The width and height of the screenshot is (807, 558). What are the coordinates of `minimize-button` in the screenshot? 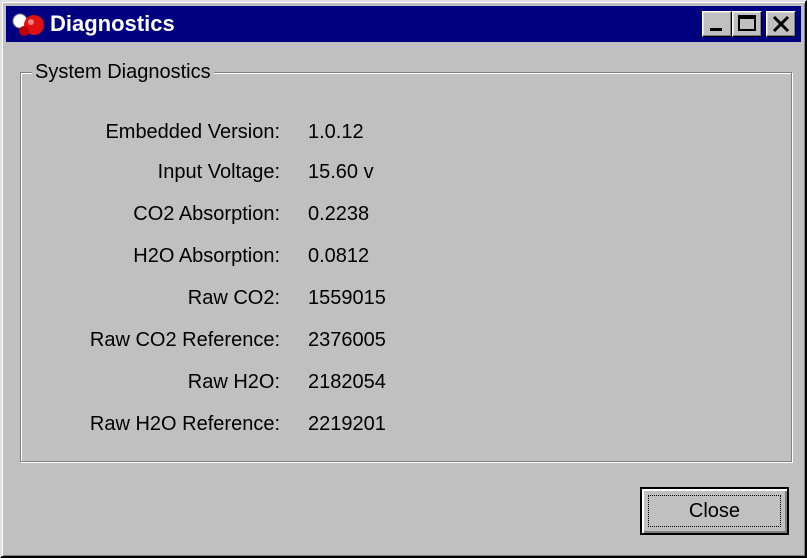 It's located at (717, 24).